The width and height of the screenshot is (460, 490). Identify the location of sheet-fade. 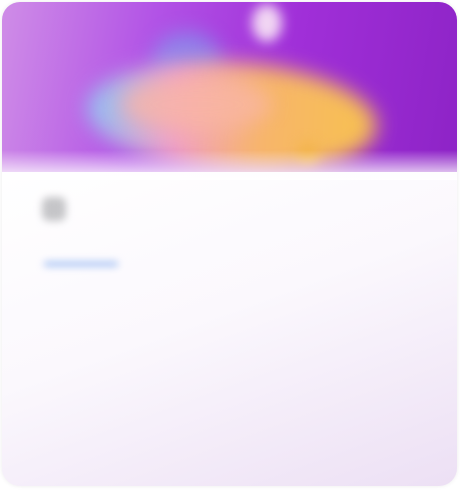
(229, 165).